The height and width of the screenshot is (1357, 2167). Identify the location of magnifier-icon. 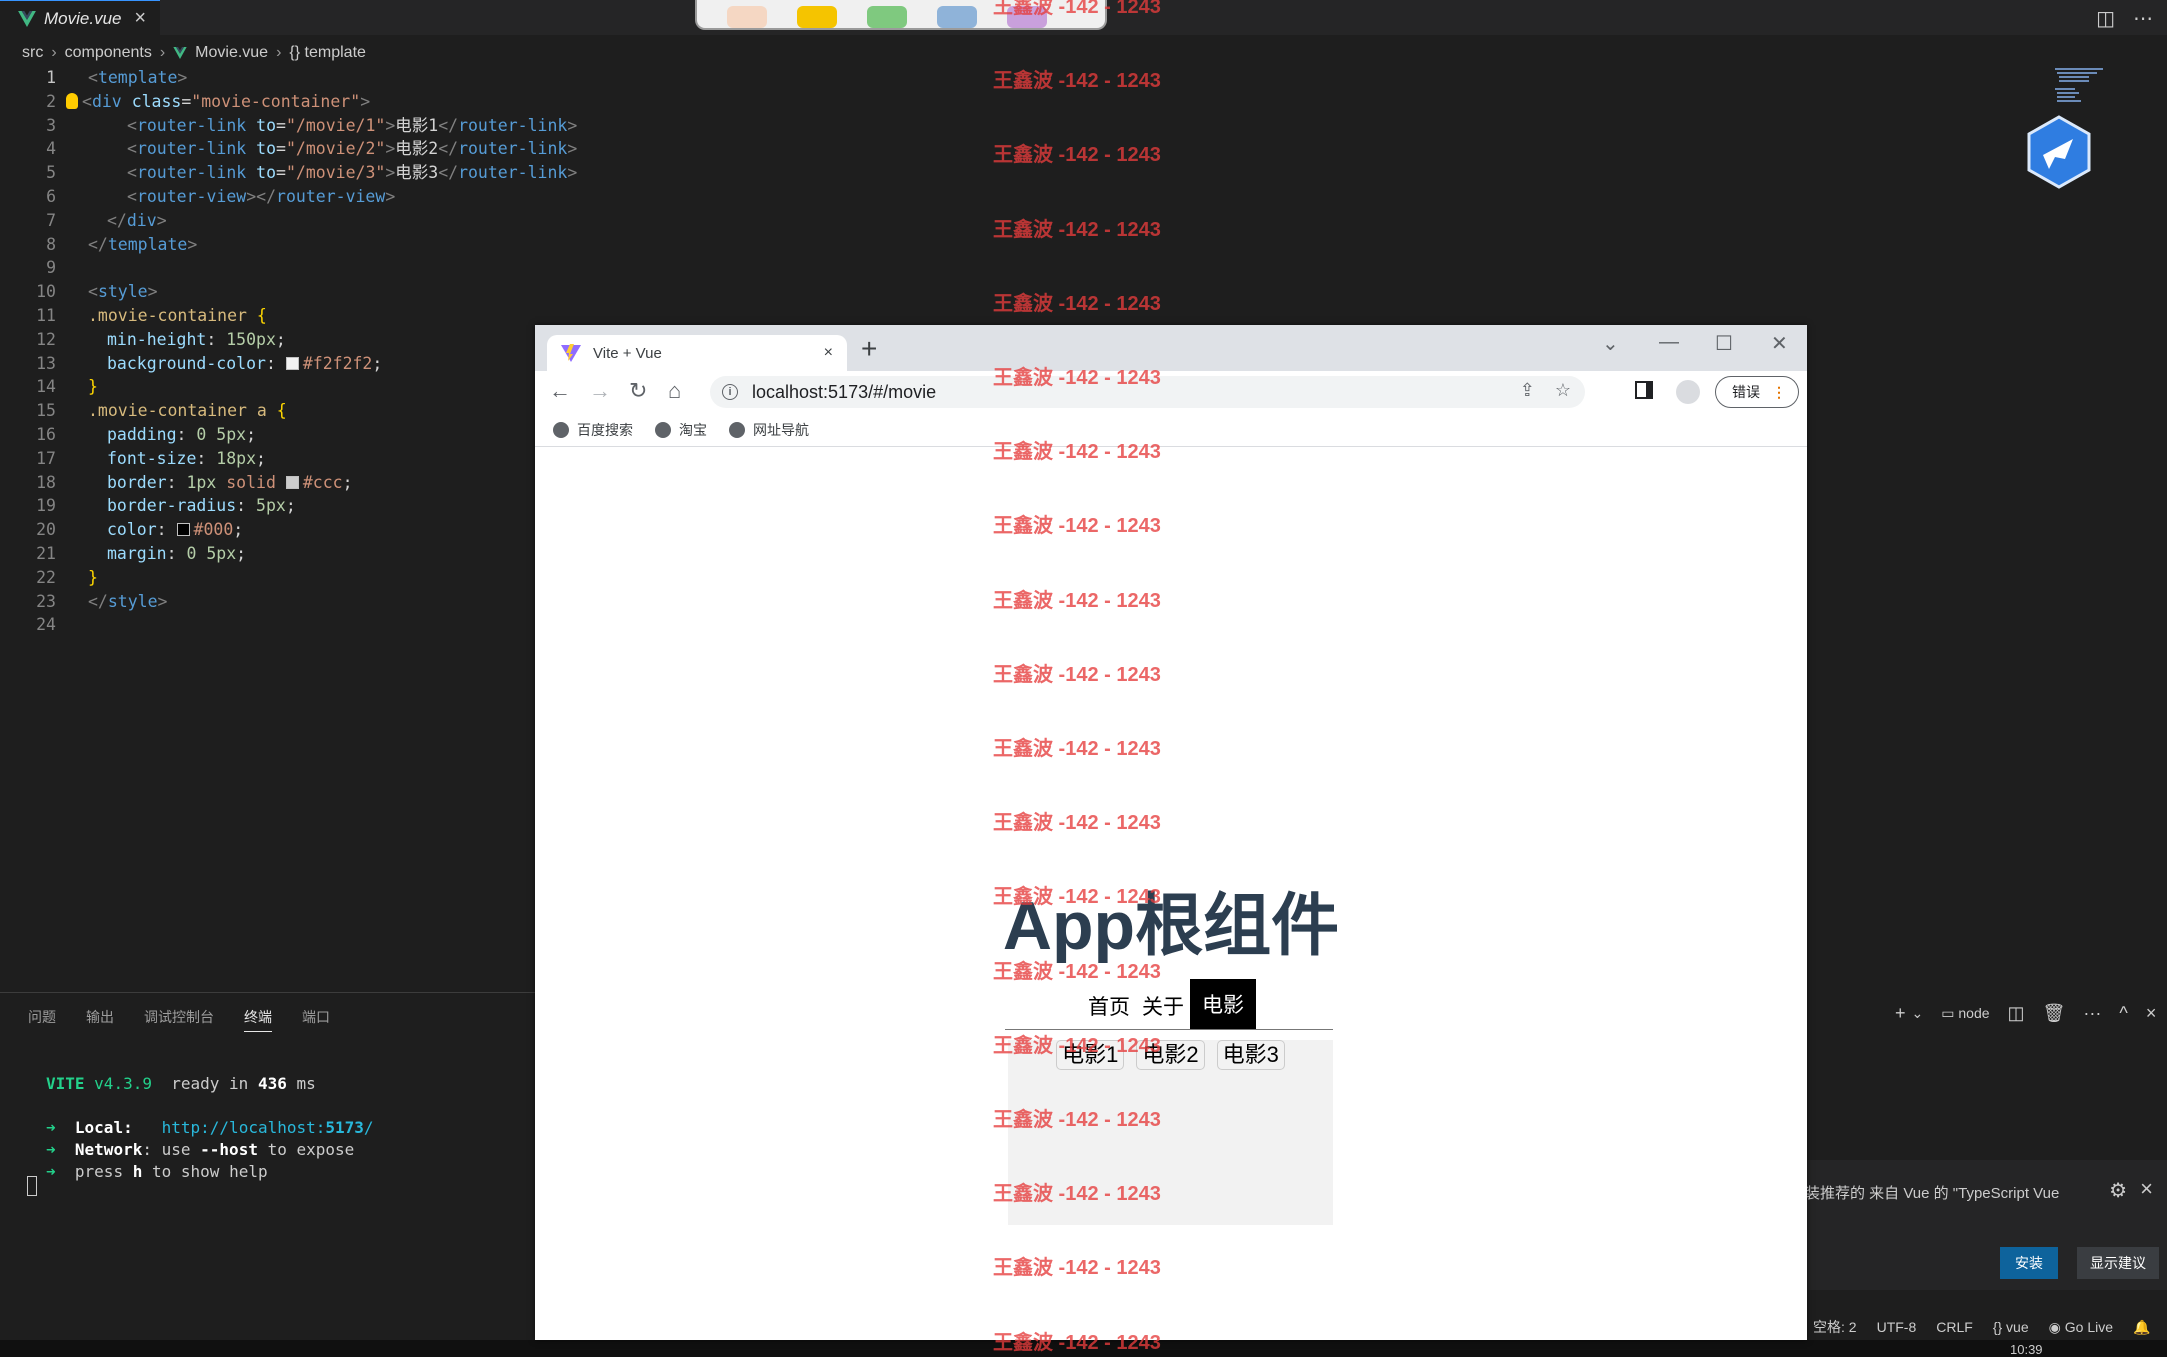
(957, 17).